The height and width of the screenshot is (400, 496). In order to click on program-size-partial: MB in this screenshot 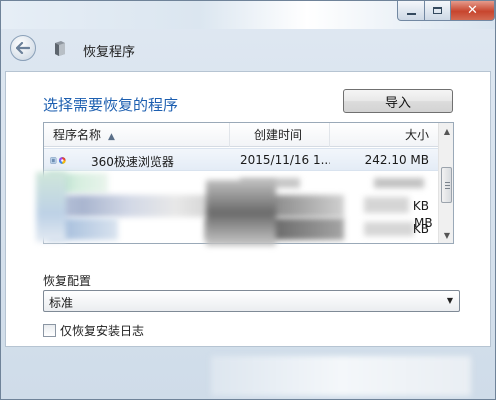, I will do `click(423, 223)`.